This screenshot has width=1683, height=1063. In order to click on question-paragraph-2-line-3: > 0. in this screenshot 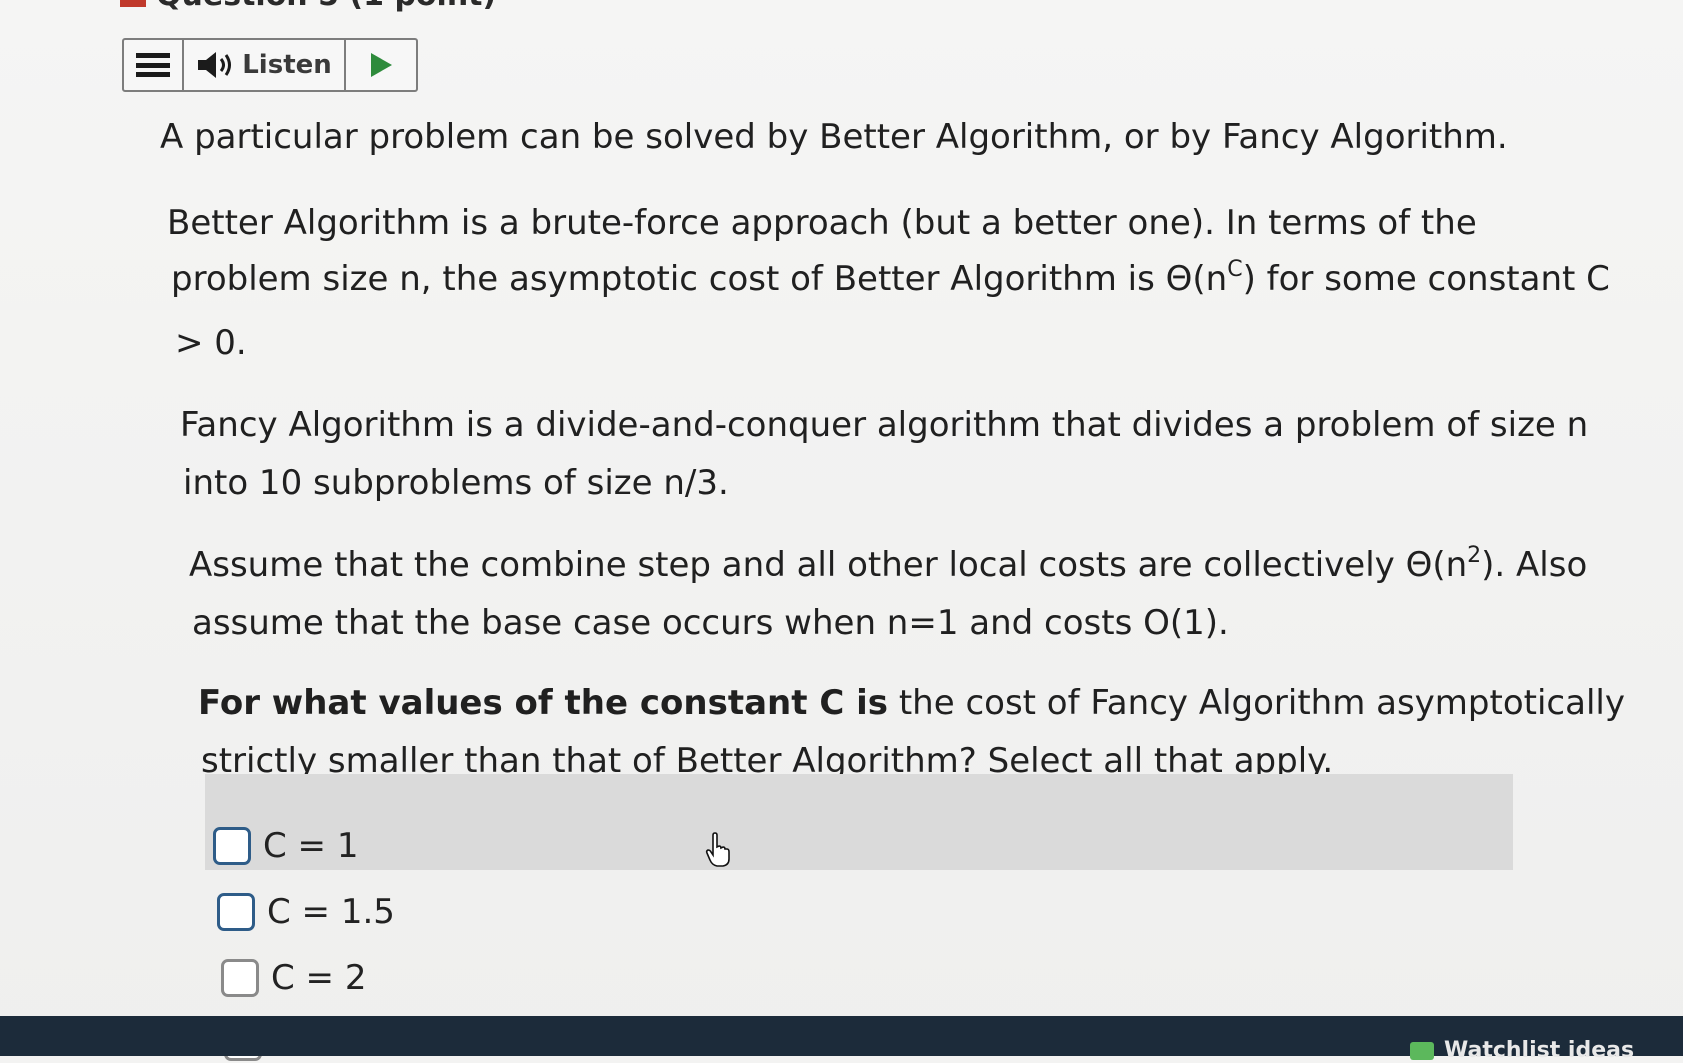, I will do `click(211, 343)`.